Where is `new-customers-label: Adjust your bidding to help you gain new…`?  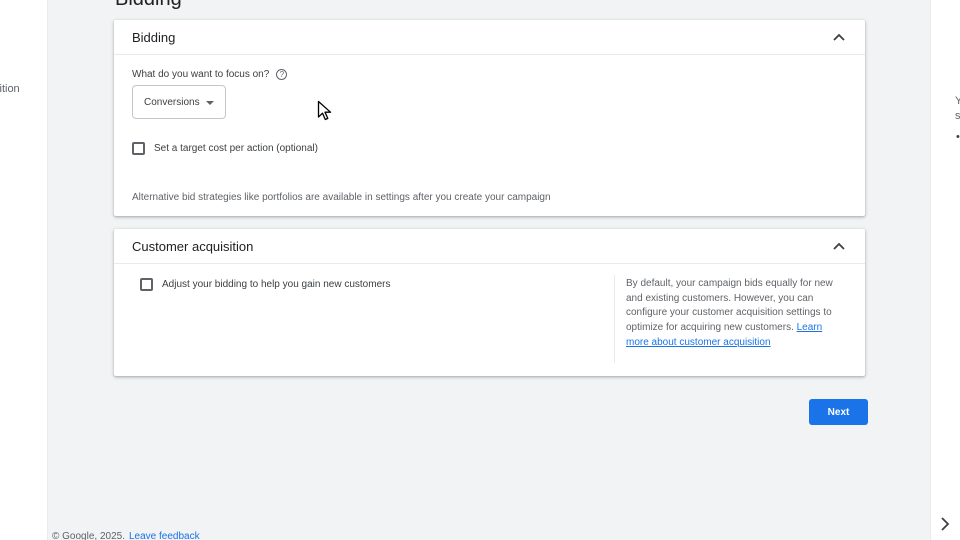
new-customers-label: Adjust your bidding to help you gain new… is located at coordinates (276, 284).